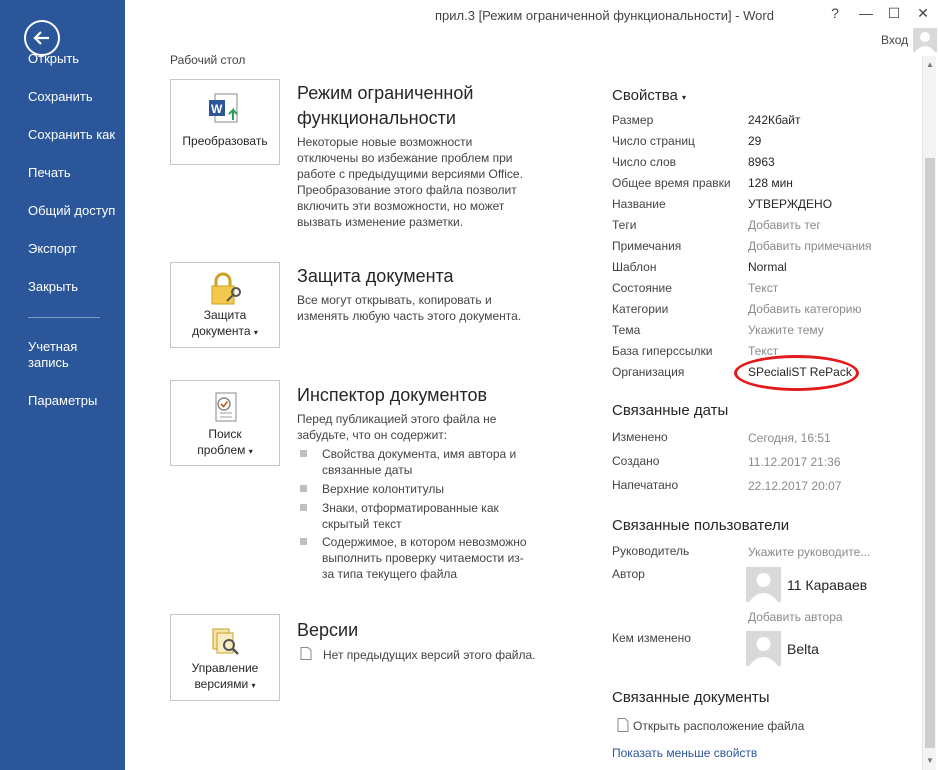 The height and width of the screenshot is (770, 938). Describe the element at coordinates (770, 183) in the screenshot. I see `prop-value-edit-time: 128 мин` at that location.